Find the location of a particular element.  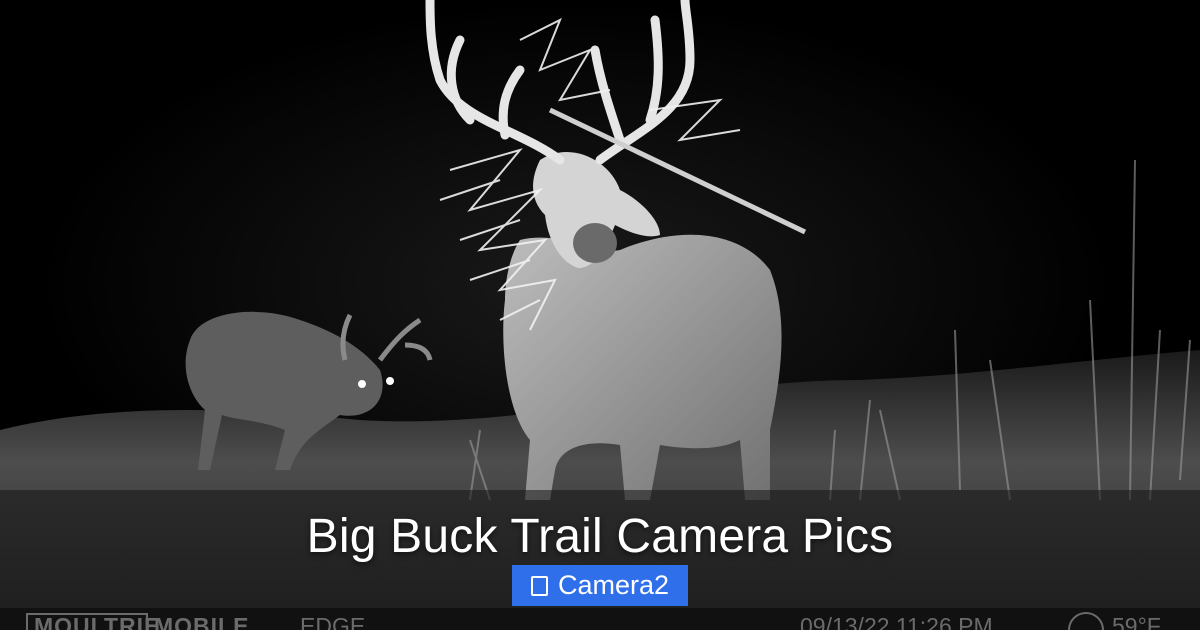

product-label: MOBILE is located at coordinates (202, 621).